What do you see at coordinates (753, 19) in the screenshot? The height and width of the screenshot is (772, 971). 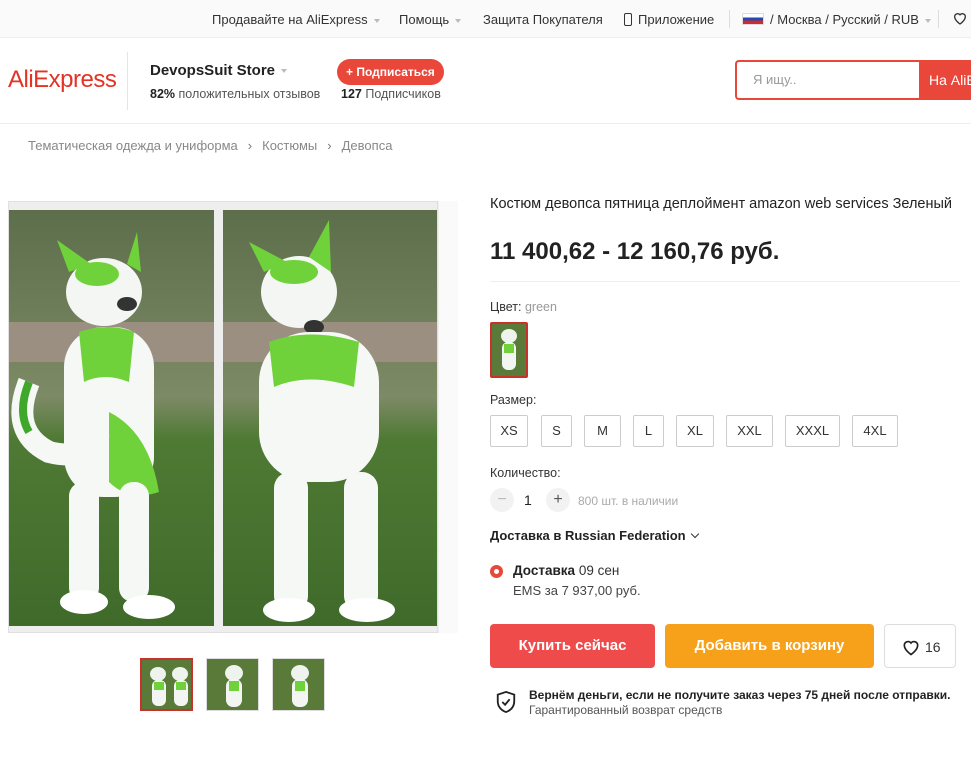 I see `russia-flag-icon` at bounding box center [753, 19].